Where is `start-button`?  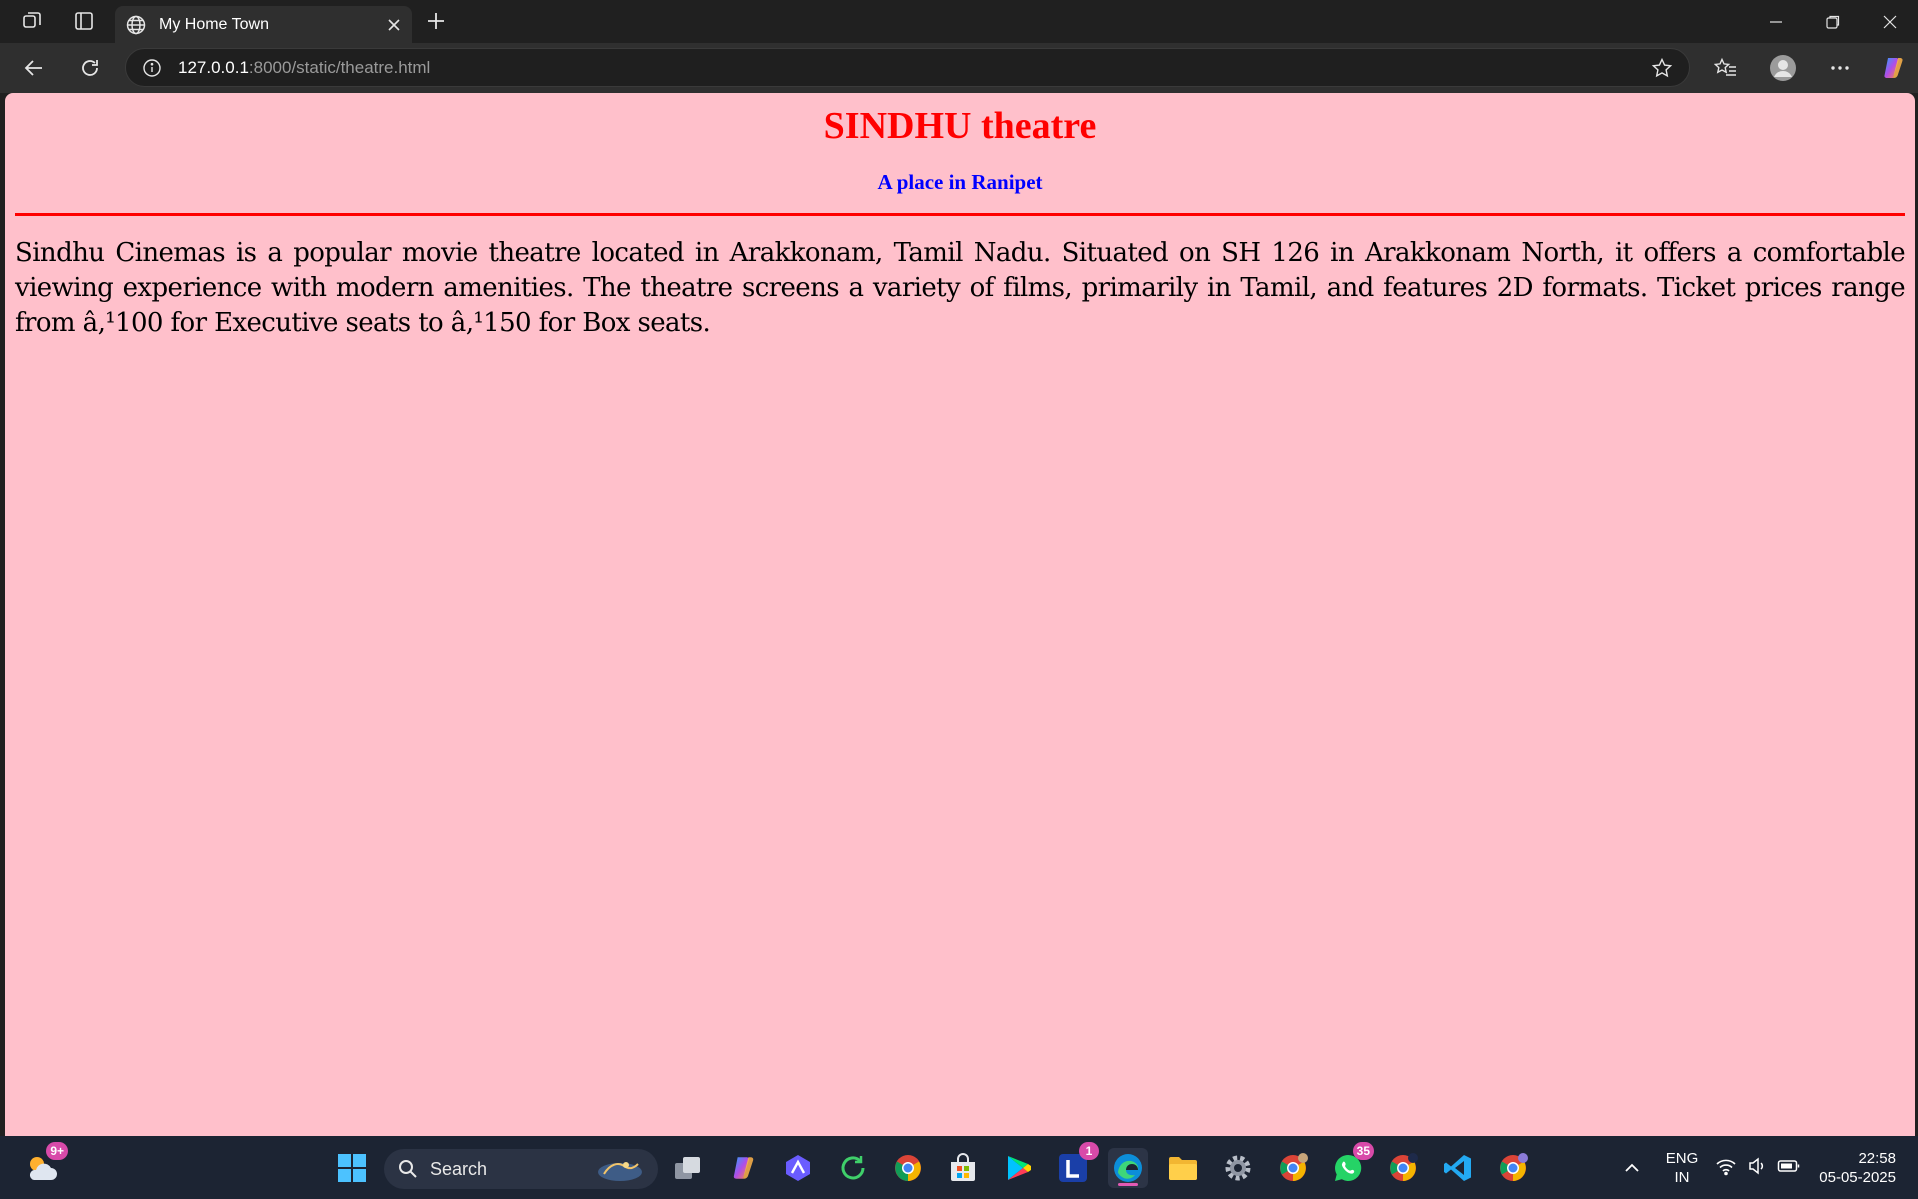
start-button is located at coordinates (352, 1168).